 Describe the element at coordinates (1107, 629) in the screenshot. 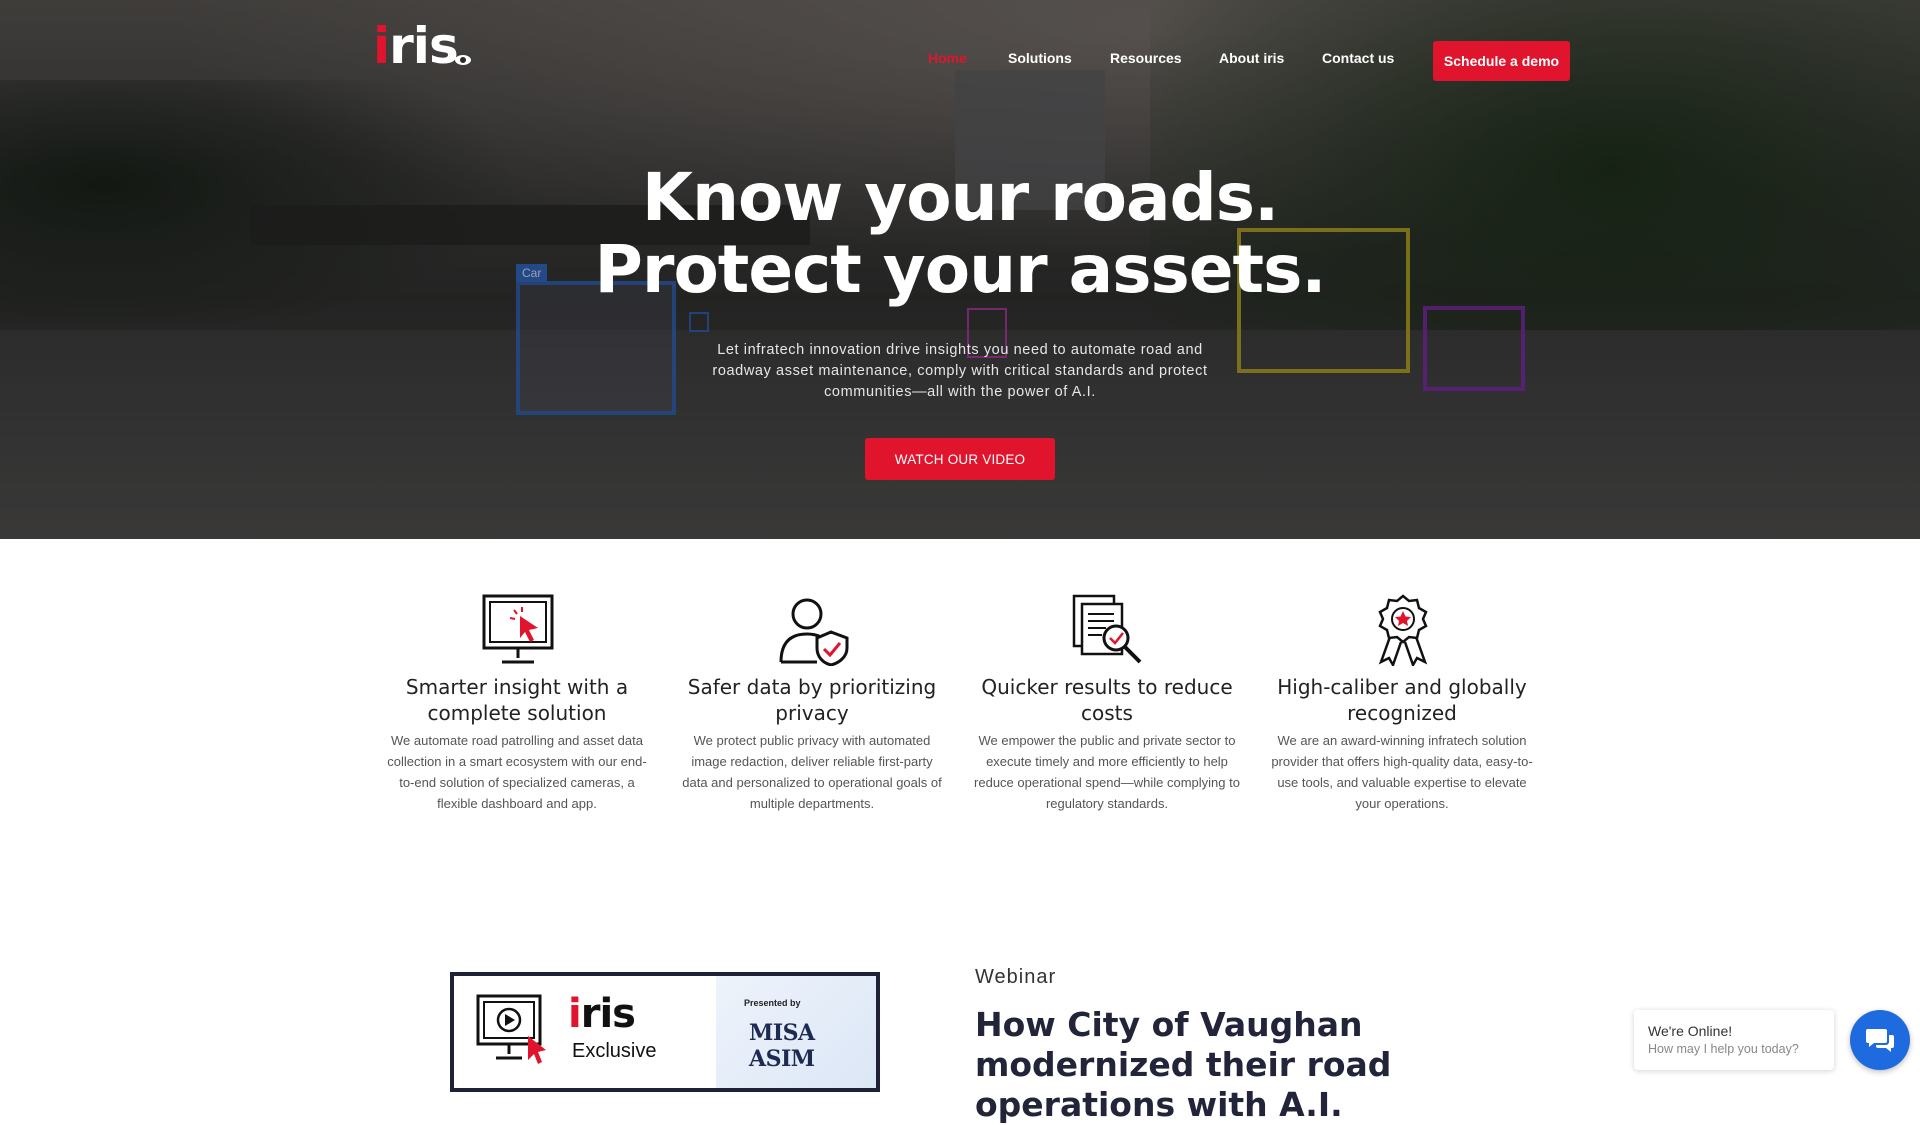

I see `document-search-icon` at that location.